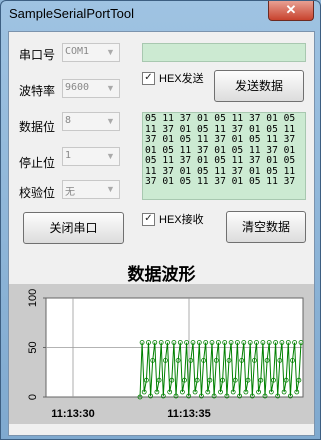 This screenshot has width=321, height=440. What do you see at coordinates (266, 227) in the screenshot?
I see `clear-button: 清空数据` at bounding box center [266, 227].